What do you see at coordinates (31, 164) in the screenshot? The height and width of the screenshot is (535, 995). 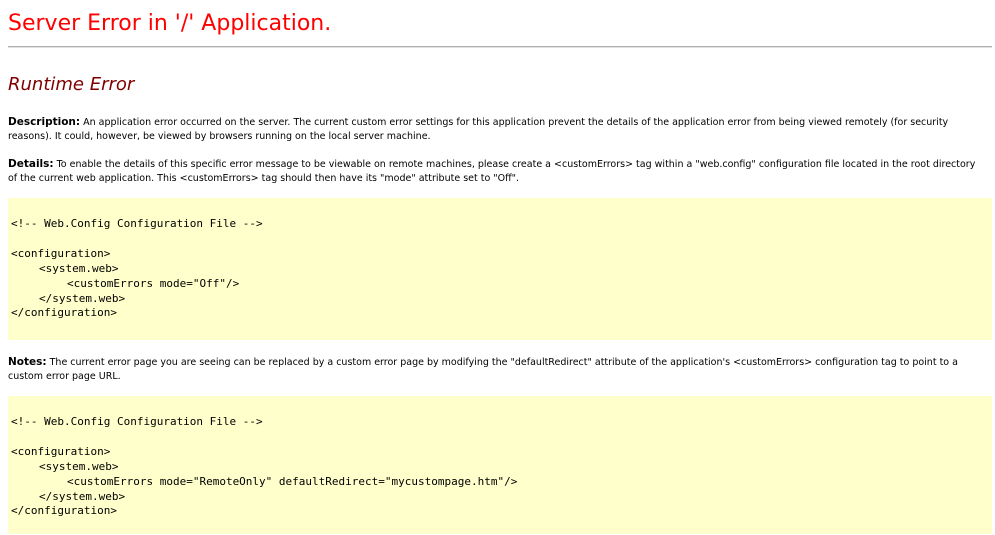 I see `details-label: Details:` at bounding box center [31, 164].